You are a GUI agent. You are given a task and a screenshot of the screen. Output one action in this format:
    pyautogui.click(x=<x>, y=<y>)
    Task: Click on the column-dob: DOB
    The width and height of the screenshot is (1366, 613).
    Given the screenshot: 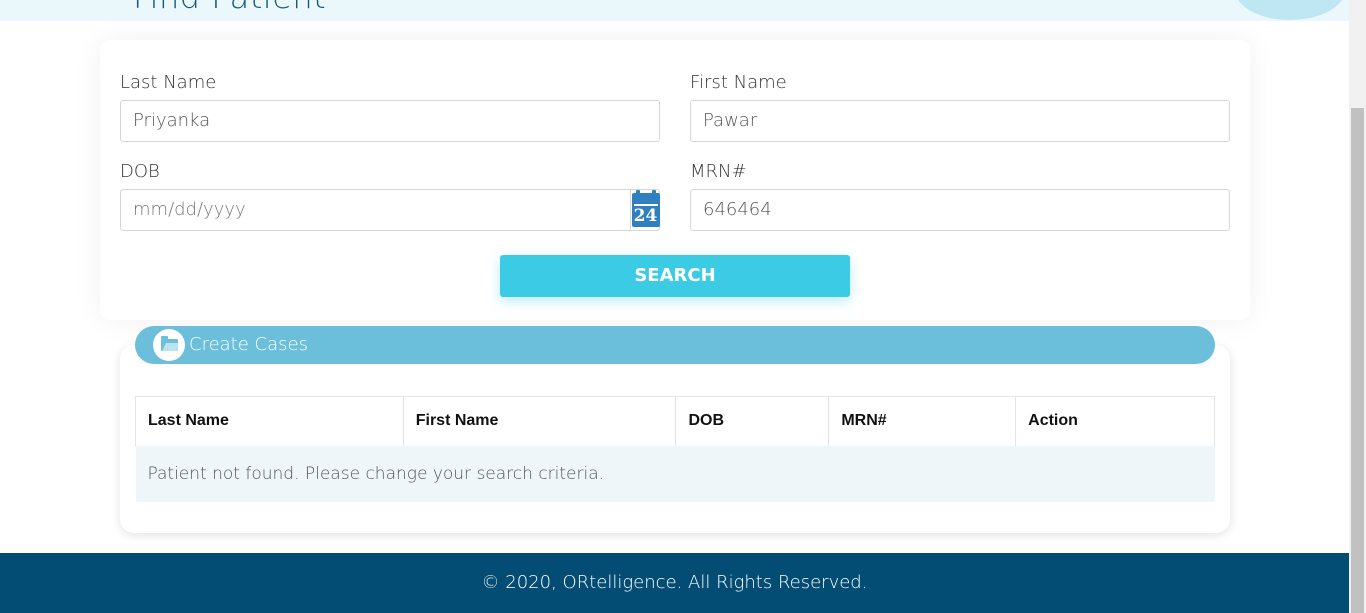 What is the action you would take?
    pyautogui.click(x=752, y=421)
    